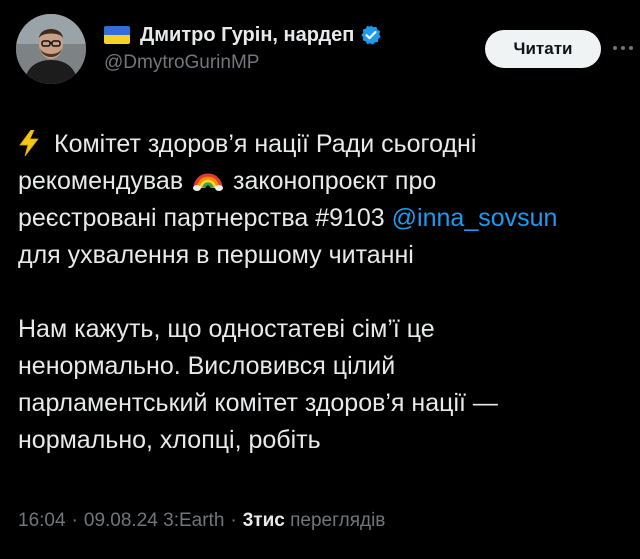  Describe the element at coordinates (101, 181) in the screenshot. I see `tweet-text-segment: рекомендував` at that location.